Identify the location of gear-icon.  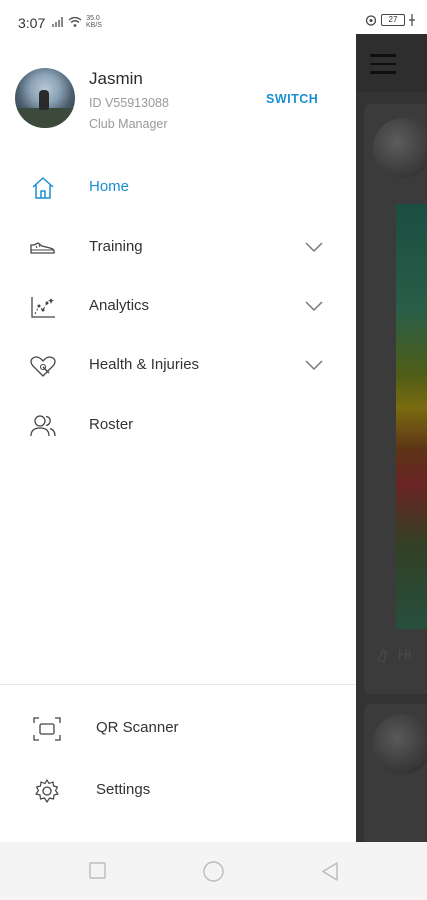
(47, 791).